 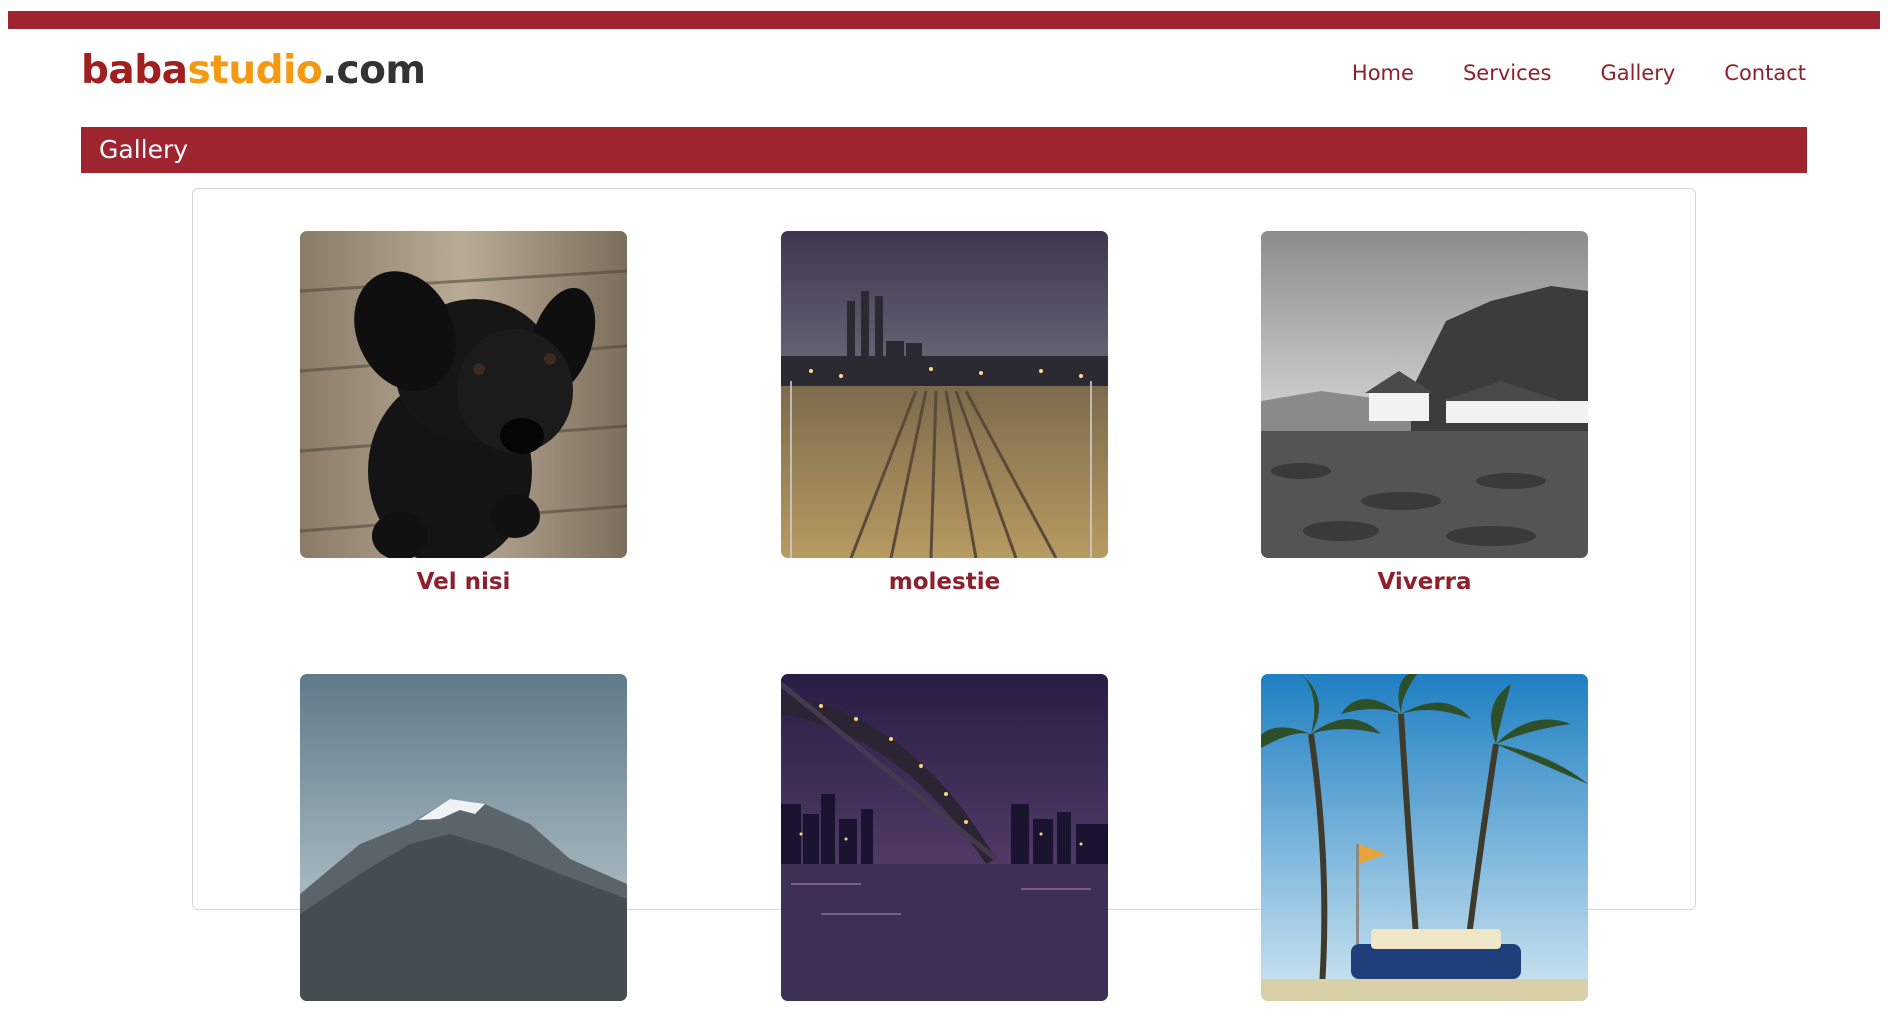 I want to click on site-logo: babastudio.com, so click(x=253, y=71).